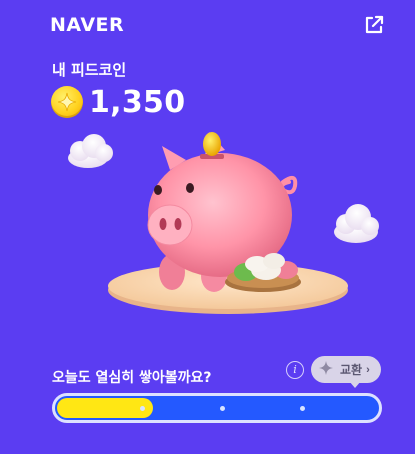 The image size is (415, 454). I want to click on info-icon: i, so click(295, 370).